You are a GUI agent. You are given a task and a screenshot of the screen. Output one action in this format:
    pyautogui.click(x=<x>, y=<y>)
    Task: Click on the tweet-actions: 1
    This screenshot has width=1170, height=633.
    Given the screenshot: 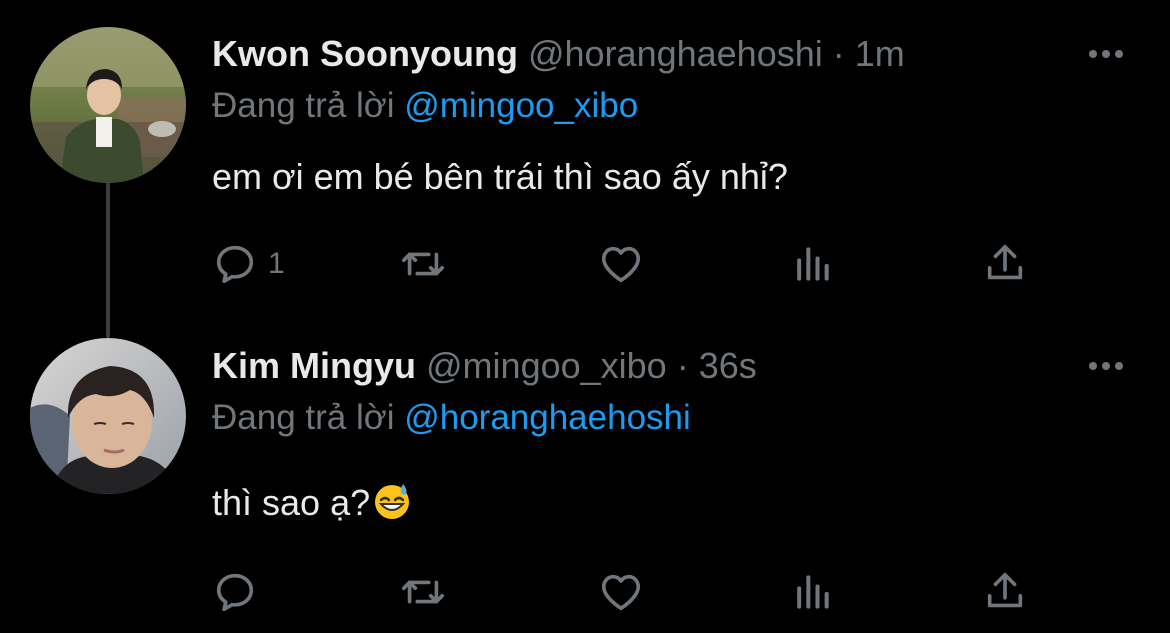 What is the action you would take?
    pyautogui.click(x=627, y=264)
    